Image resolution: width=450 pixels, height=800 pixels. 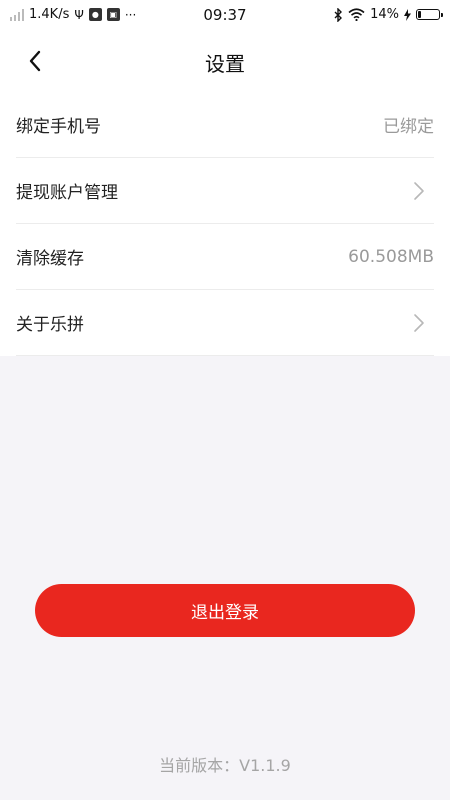 What do you see at coordinates (225, 191) in the screenshot?
I see `settings-item-withdraw-accounts: 提现账户管理` at bounding box center [225, 191].